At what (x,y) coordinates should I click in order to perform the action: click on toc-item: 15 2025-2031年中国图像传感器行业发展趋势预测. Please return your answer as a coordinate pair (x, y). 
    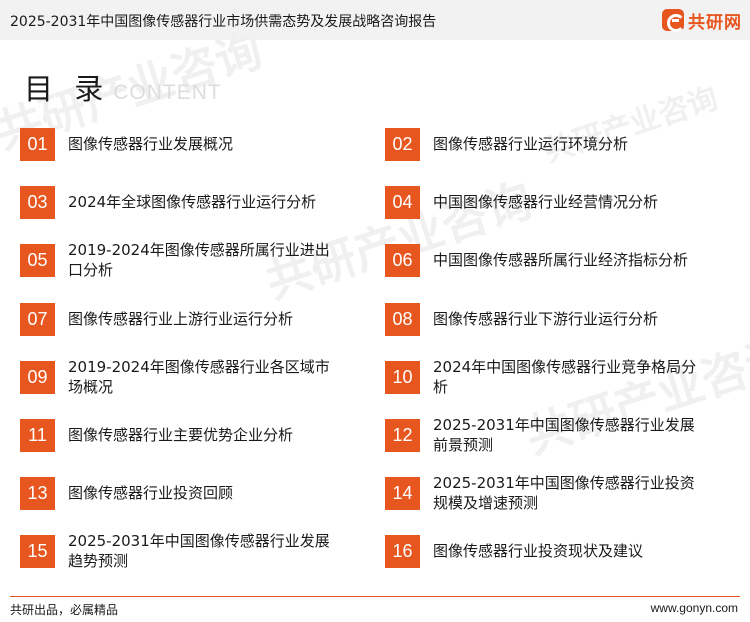
    Looking at the image, I should click on (185, 551).